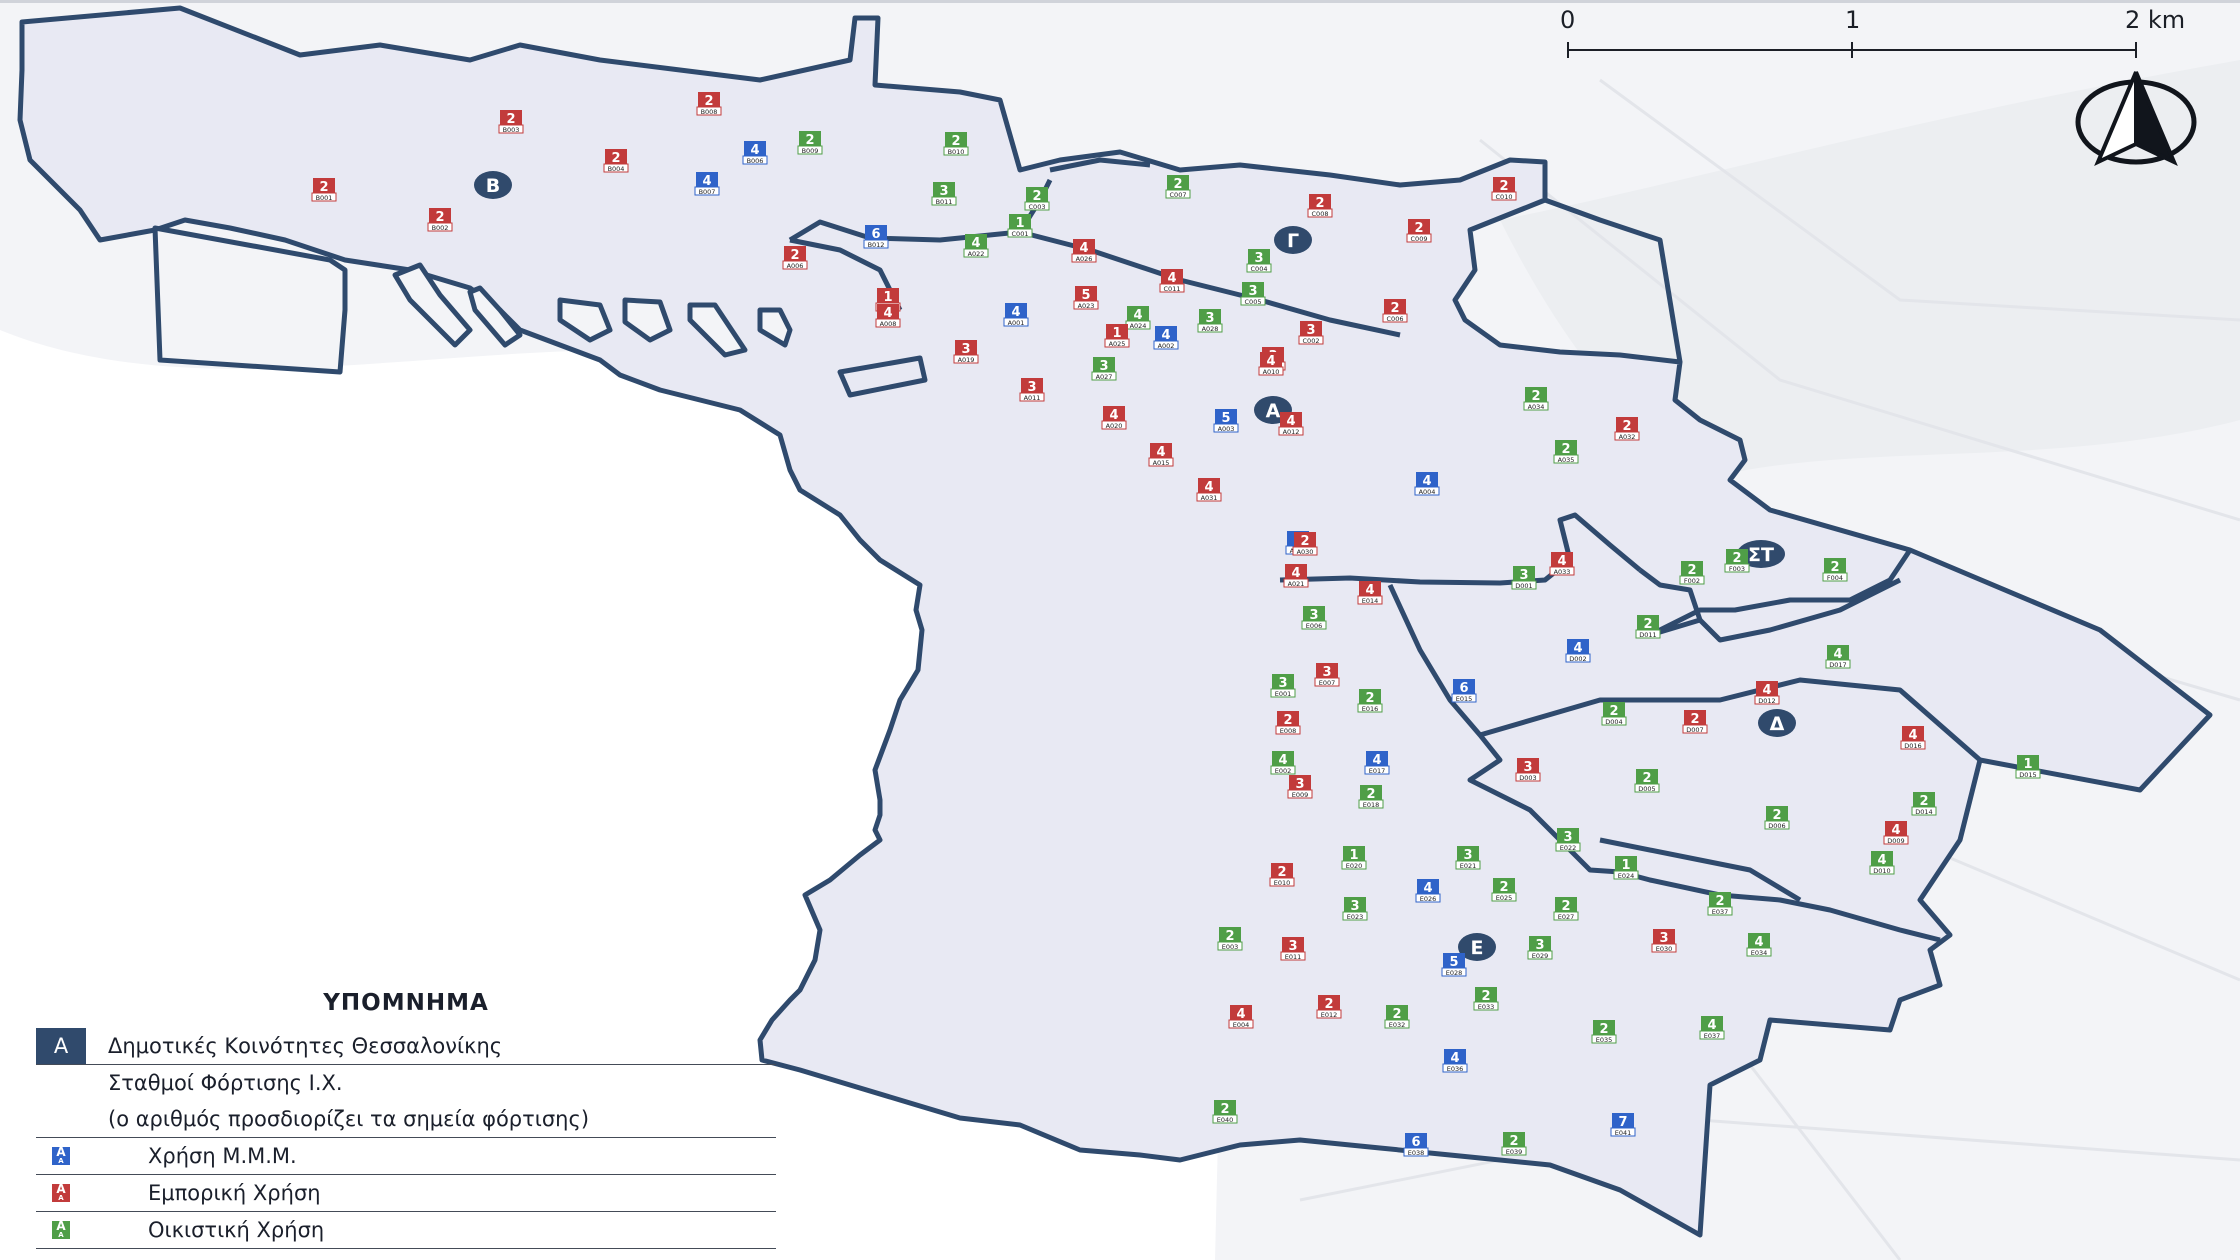 The width and height of the screenshot is (2240, 1260). What do you see at coordinates (1016, 315) in the screenshot?
I see `charging-station-marker: 4A001` at bounding box center [1016, 315].